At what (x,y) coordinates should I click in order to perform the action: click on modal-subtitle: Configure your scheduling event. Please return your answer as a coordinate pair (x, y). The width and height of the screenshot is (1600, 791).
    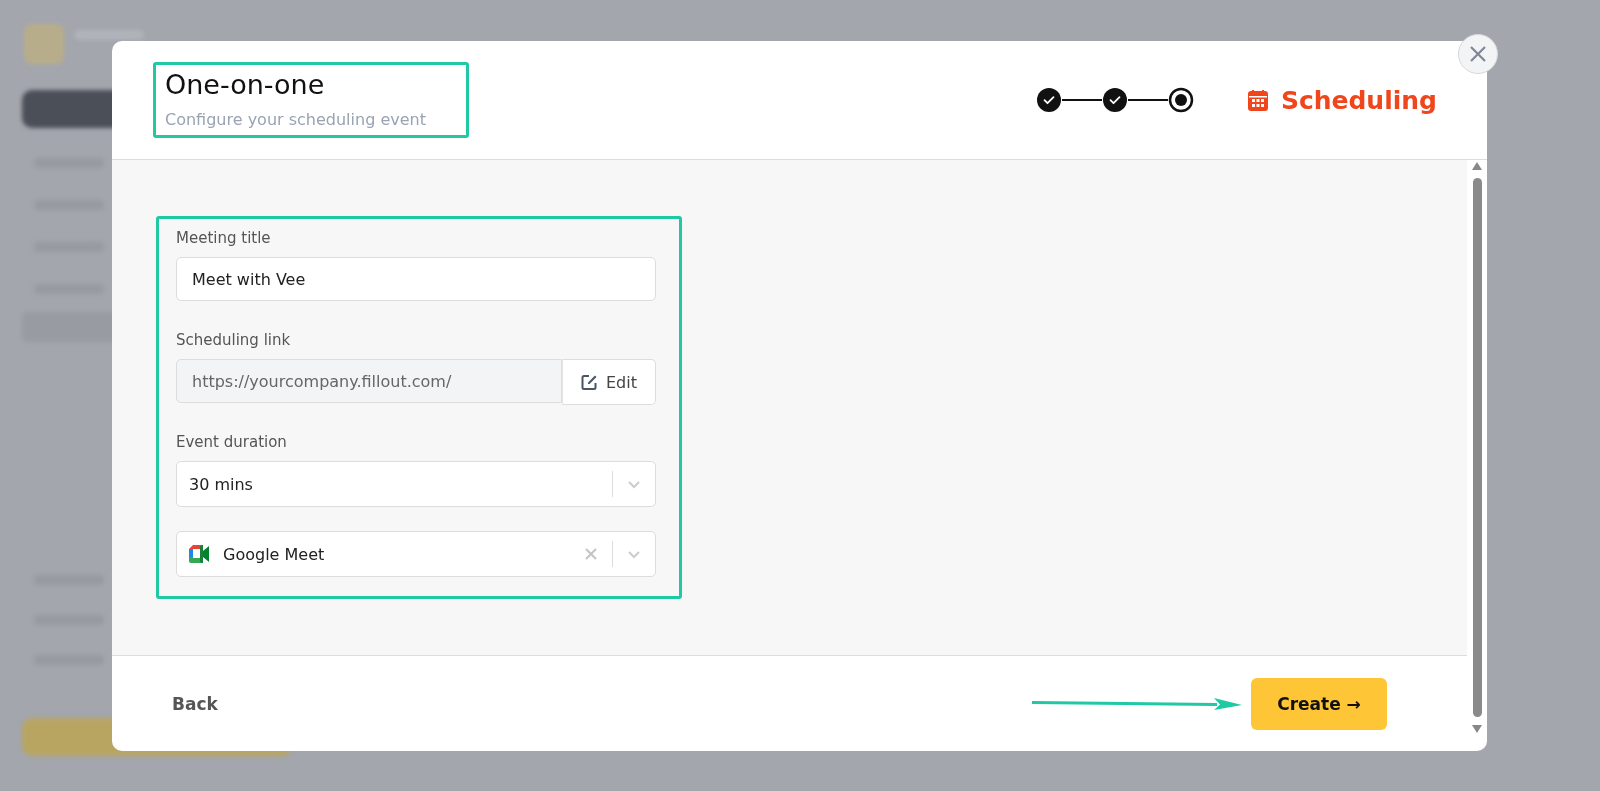
    Looking at the image, I should click on (296, 119).